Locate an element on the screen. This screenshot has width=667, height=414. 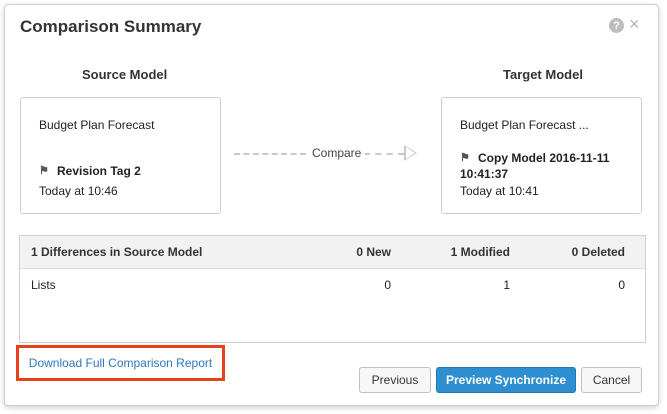
row-modified: 1 is located at coordinates (506, 285).